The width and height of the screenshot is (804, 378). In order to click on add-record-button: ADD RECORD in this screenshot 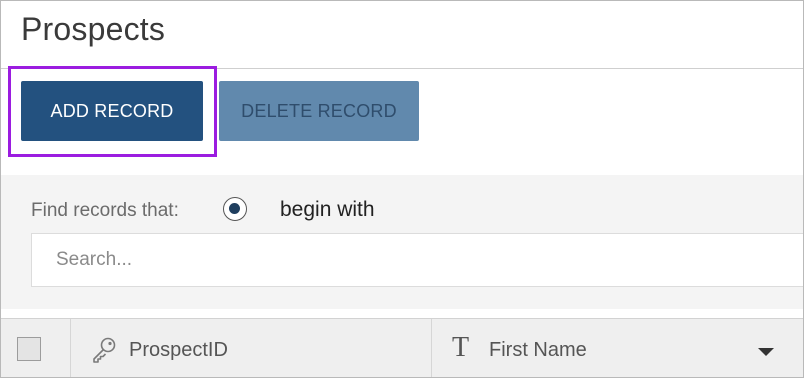, I will do `click(112, 111)`.